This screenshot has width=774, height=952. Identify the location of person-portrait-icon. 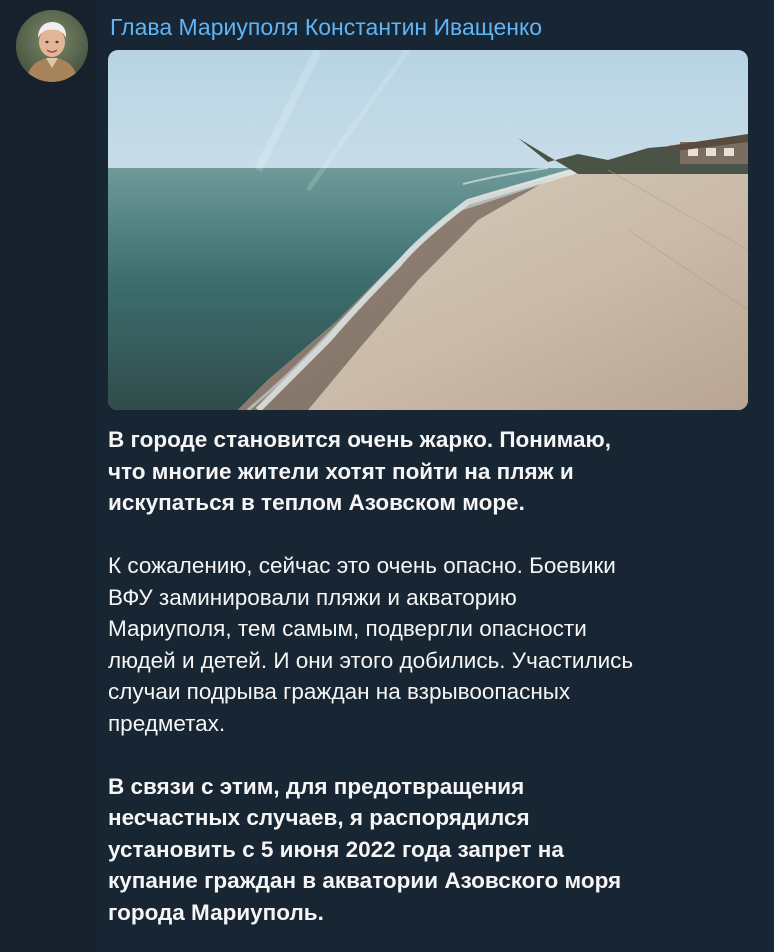
(52, 46).